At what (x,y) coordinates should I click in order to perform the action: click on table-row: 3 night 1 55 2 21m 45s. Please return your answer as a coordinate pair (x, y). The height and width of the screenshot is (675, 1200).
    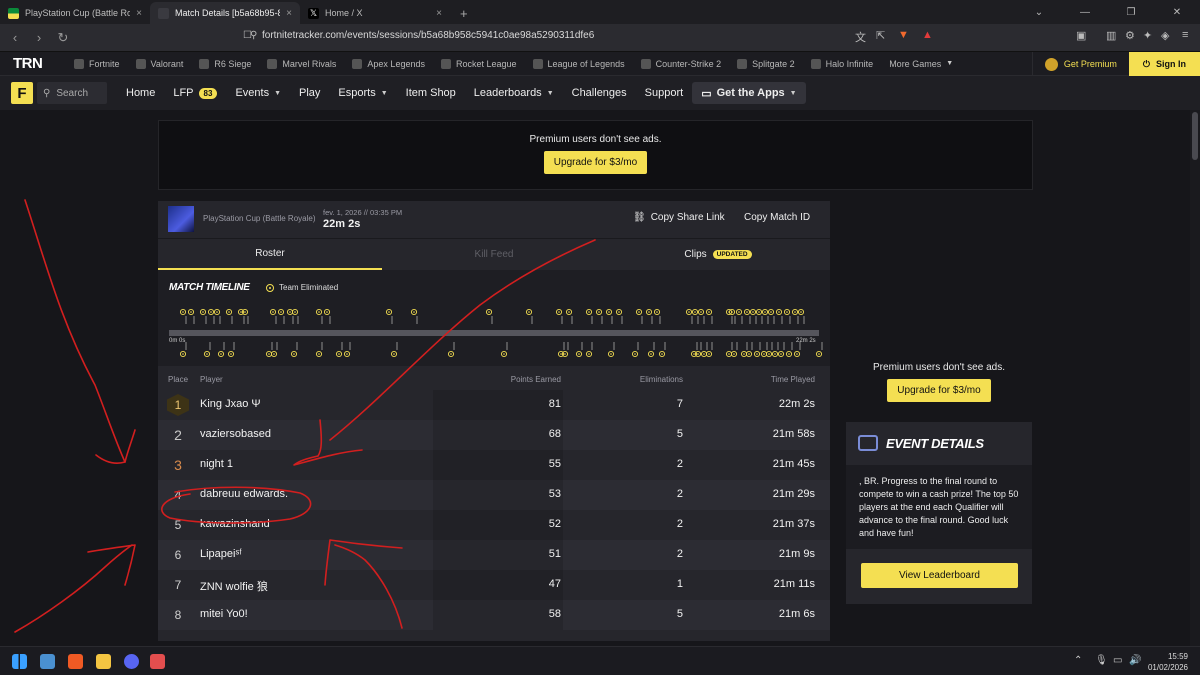
    Looking at the image, I should click on (494, 465).